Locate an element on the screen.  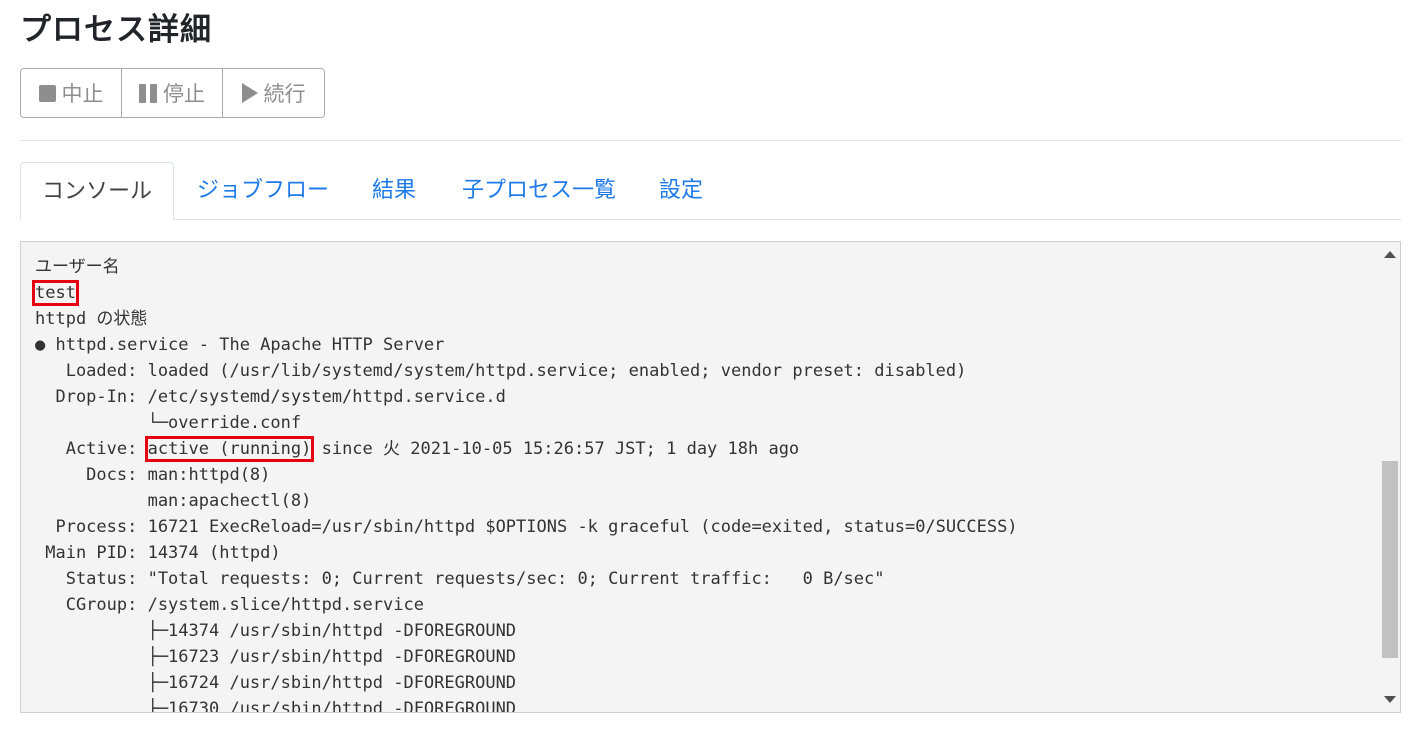
stop-icon is located at coordinates (47, 93).